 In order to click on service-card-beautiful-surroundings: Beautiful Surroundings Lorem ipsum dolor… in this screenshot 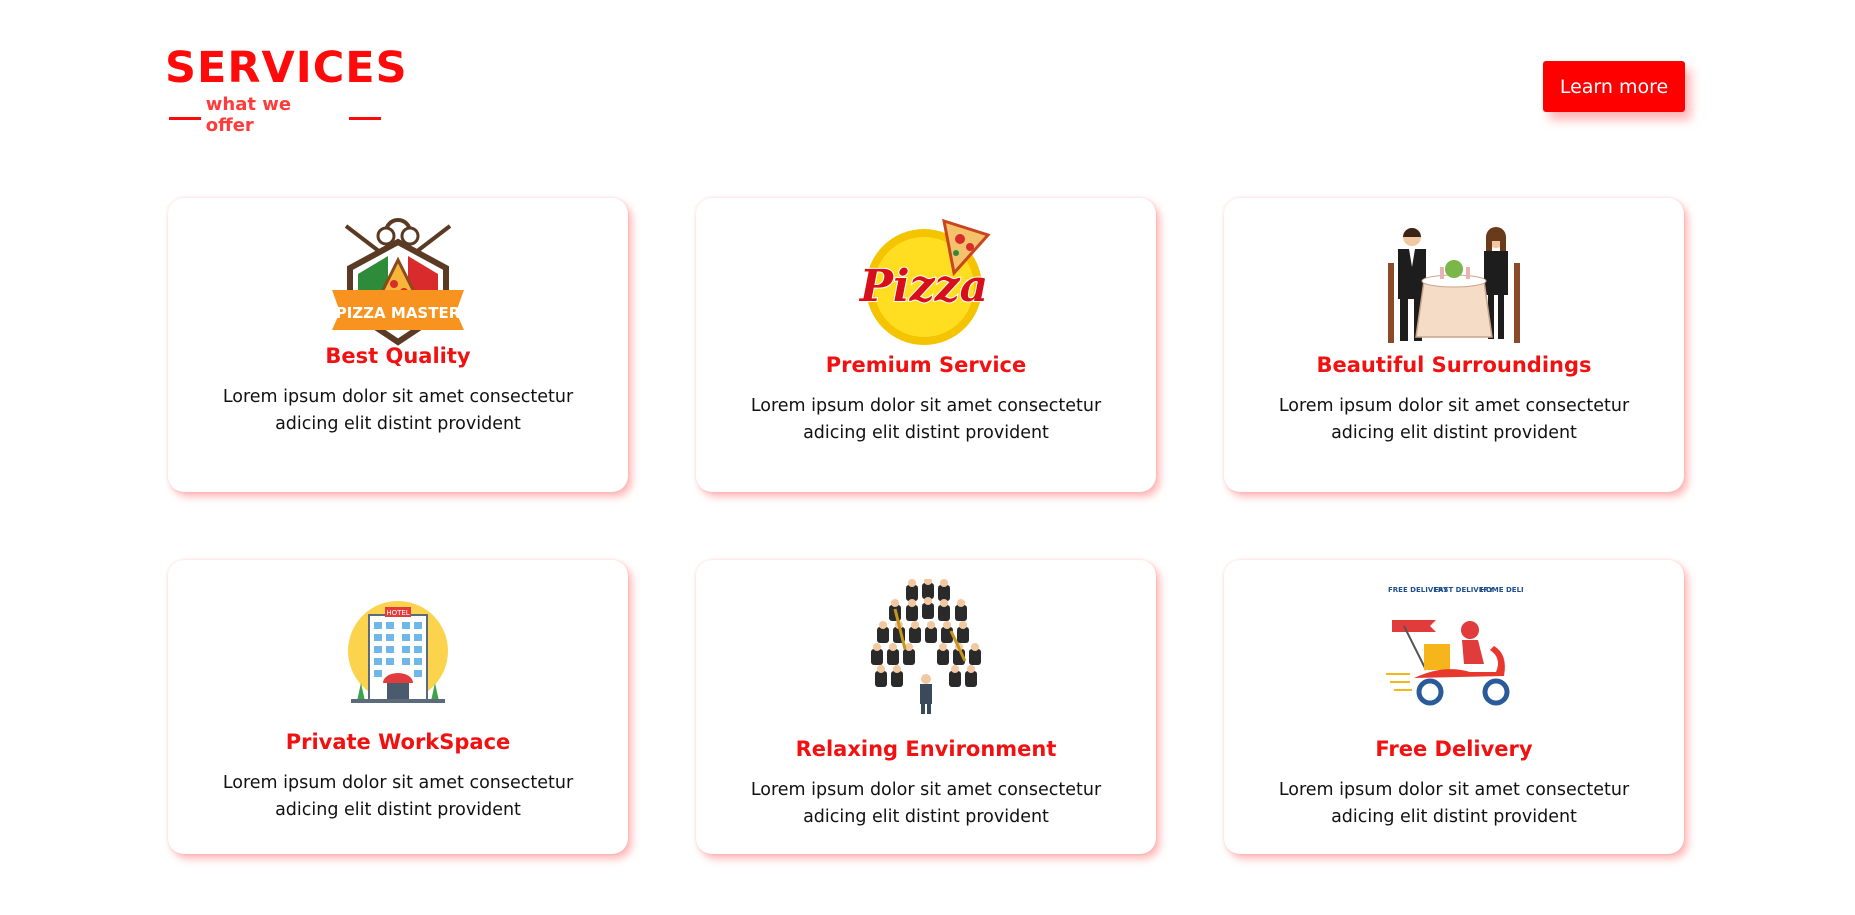, I will do `click(1454, 345)`.